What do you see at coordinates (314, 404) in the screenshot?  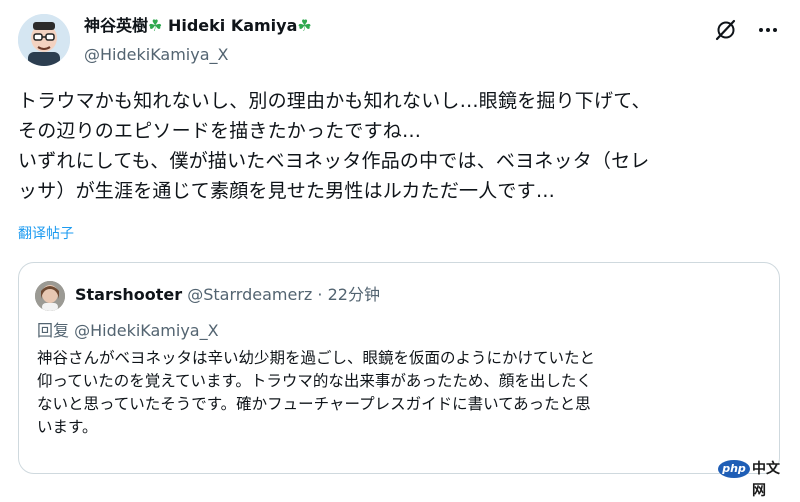 I see `quote-line: ないと思っていたそうです。確かフューチャープレスガイドに書いてあったと思` at bounding box center [314, 404].